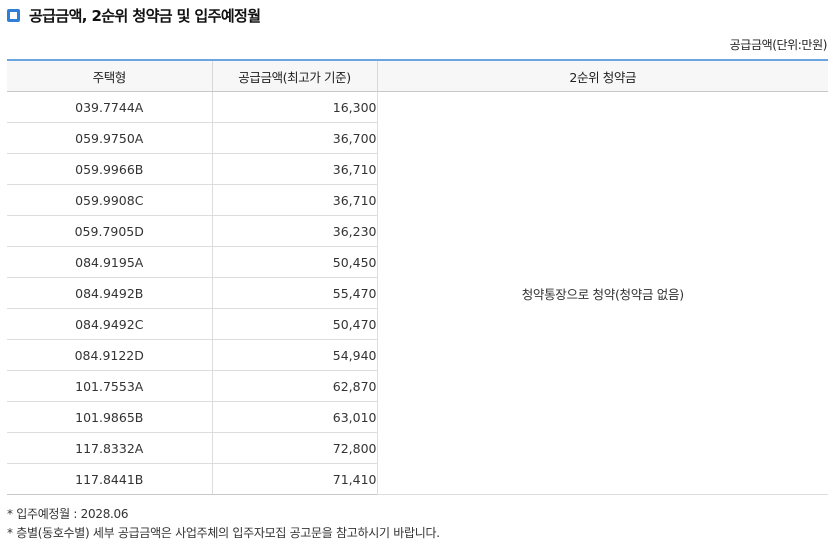  I want to click on cell-price: 62,870, so click(294, 386).